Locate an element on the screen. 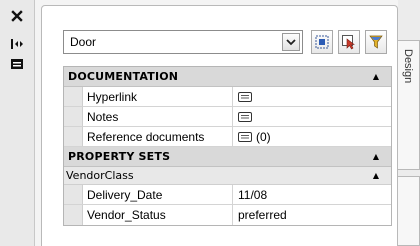 The height and width of the screenshot is (246, 420). palette-tab-strip: Design is located at coordinates (409, 123).